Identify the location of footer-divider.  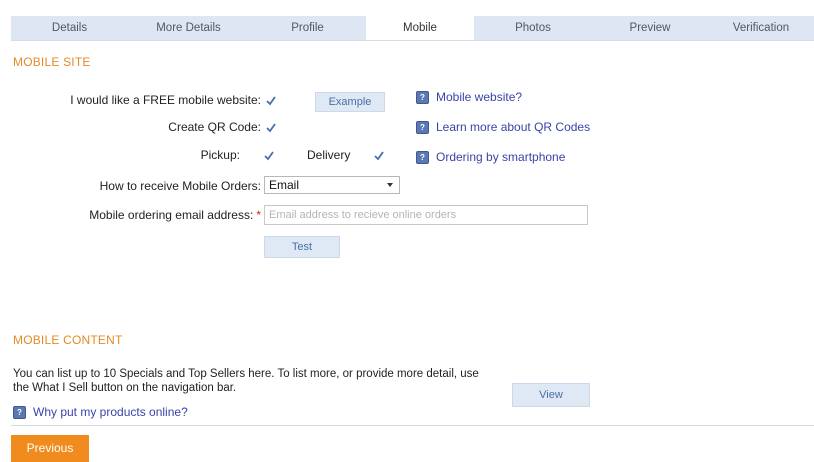
(412, 425).